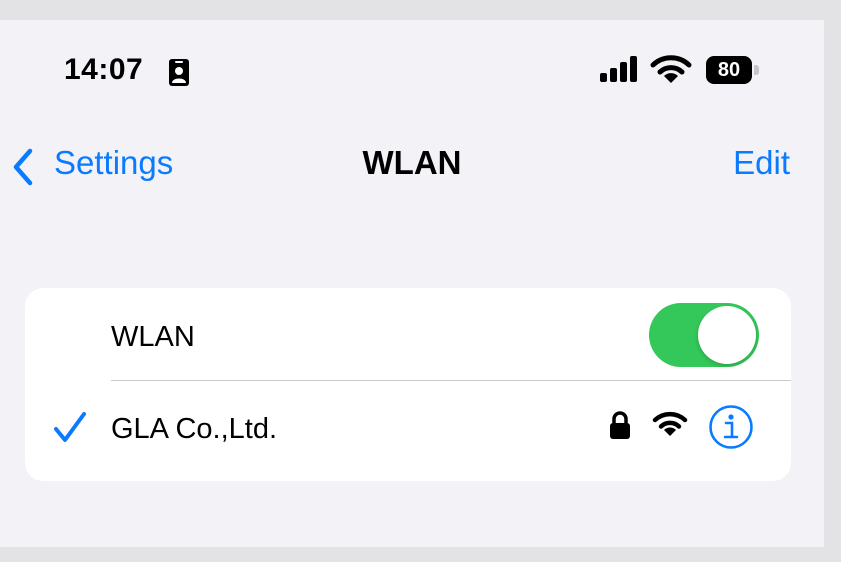 The height and width of the screenshot is (562, 841). Describe the element at coordinates (670, 423) in the screenshot. I see `wifi-signal-icon` at that location.